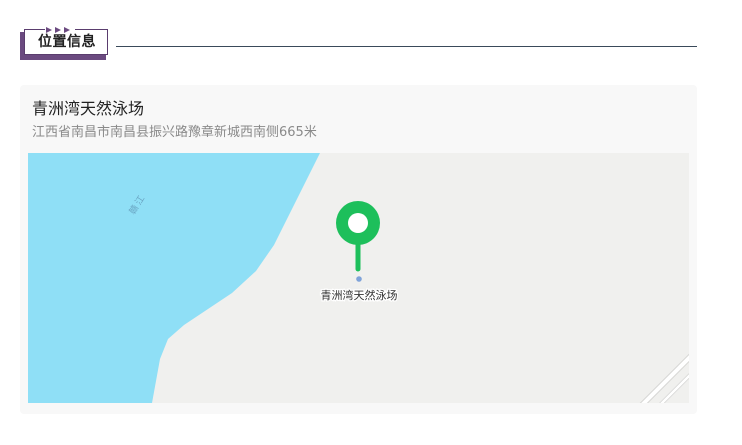 The image size is (742, 445). I want to click on header-divider, so click(406, 46).